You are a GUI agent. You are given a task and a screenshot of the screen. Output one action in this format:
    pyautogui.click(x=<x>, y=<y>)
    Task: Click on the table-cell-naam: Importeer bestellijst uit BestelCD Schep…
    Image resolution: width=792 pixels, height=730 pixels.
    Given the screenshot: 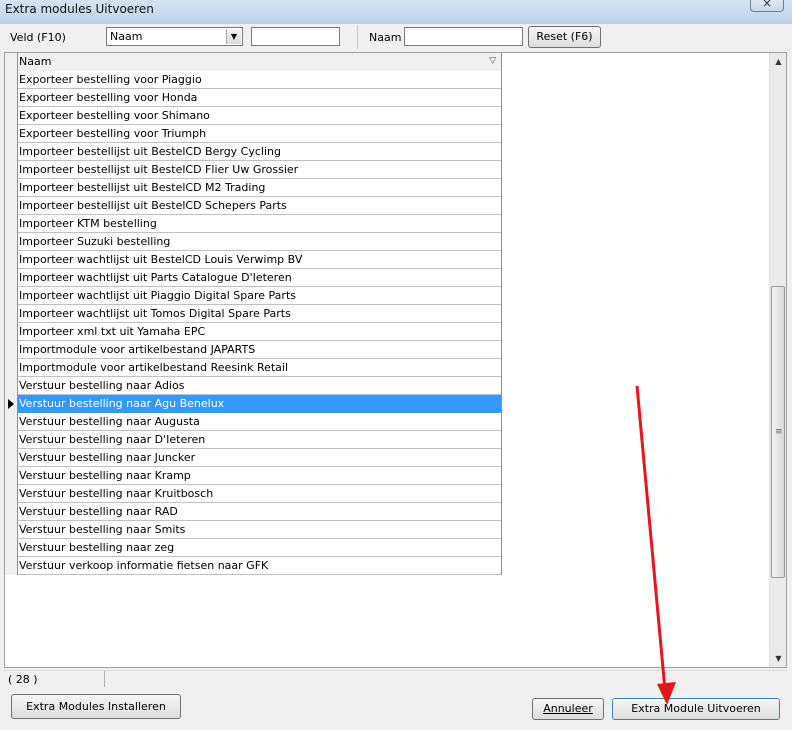 What is the action you would take?
    pyautogui.click(x=260, y=206)
    